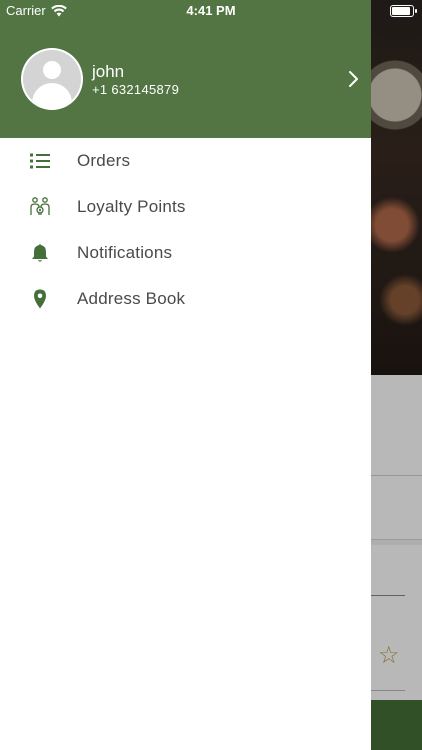  Describe the element at coordinates (40, 206) in the screenshot. I see `loyalty-icon` at that location.